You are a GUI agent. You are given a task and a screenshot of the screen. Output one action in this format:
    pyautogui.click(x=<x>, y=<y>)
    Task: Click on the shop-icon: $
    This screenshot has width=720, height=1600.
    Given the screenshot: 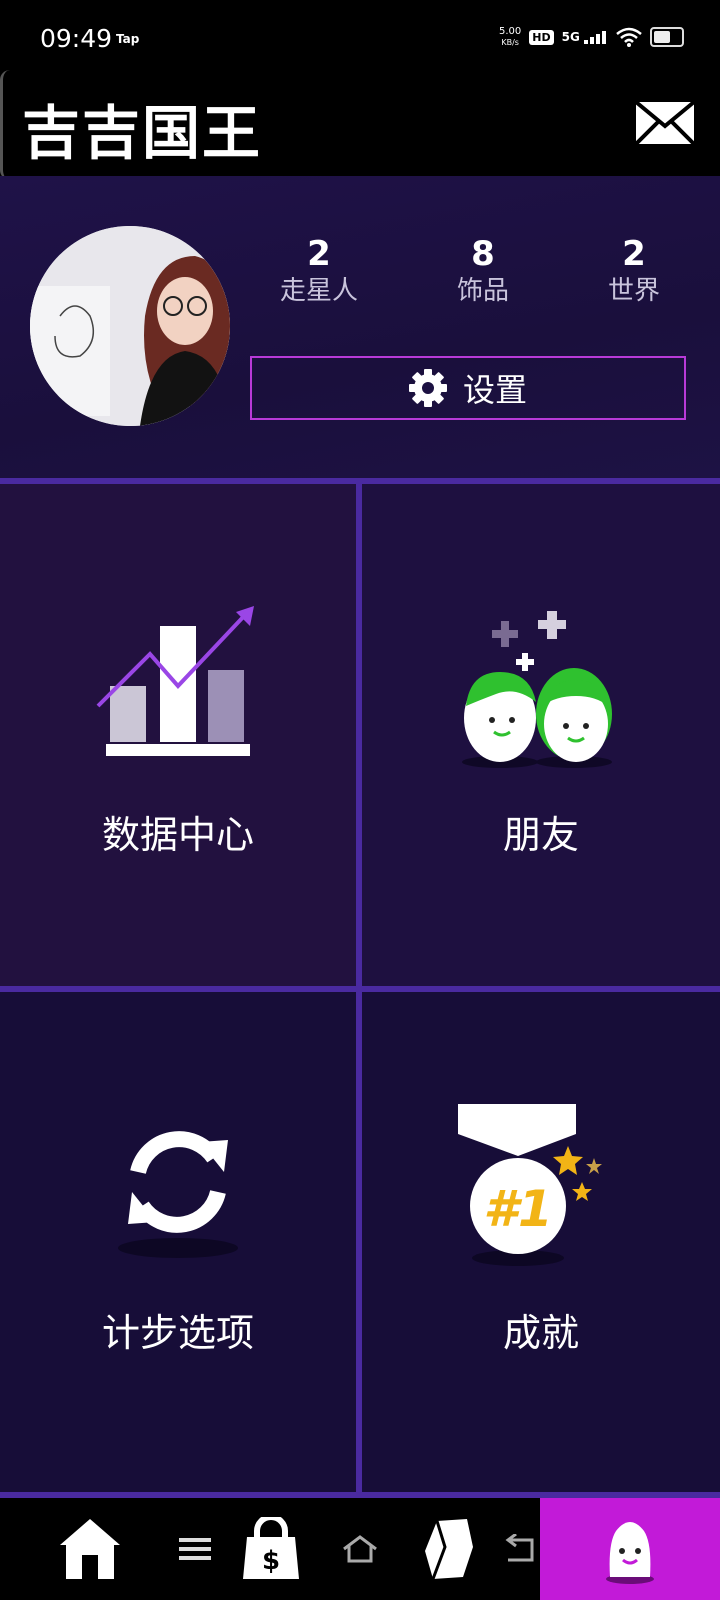 What is the action you would take?
    pyautogui.click(x=271, y=1548)
    